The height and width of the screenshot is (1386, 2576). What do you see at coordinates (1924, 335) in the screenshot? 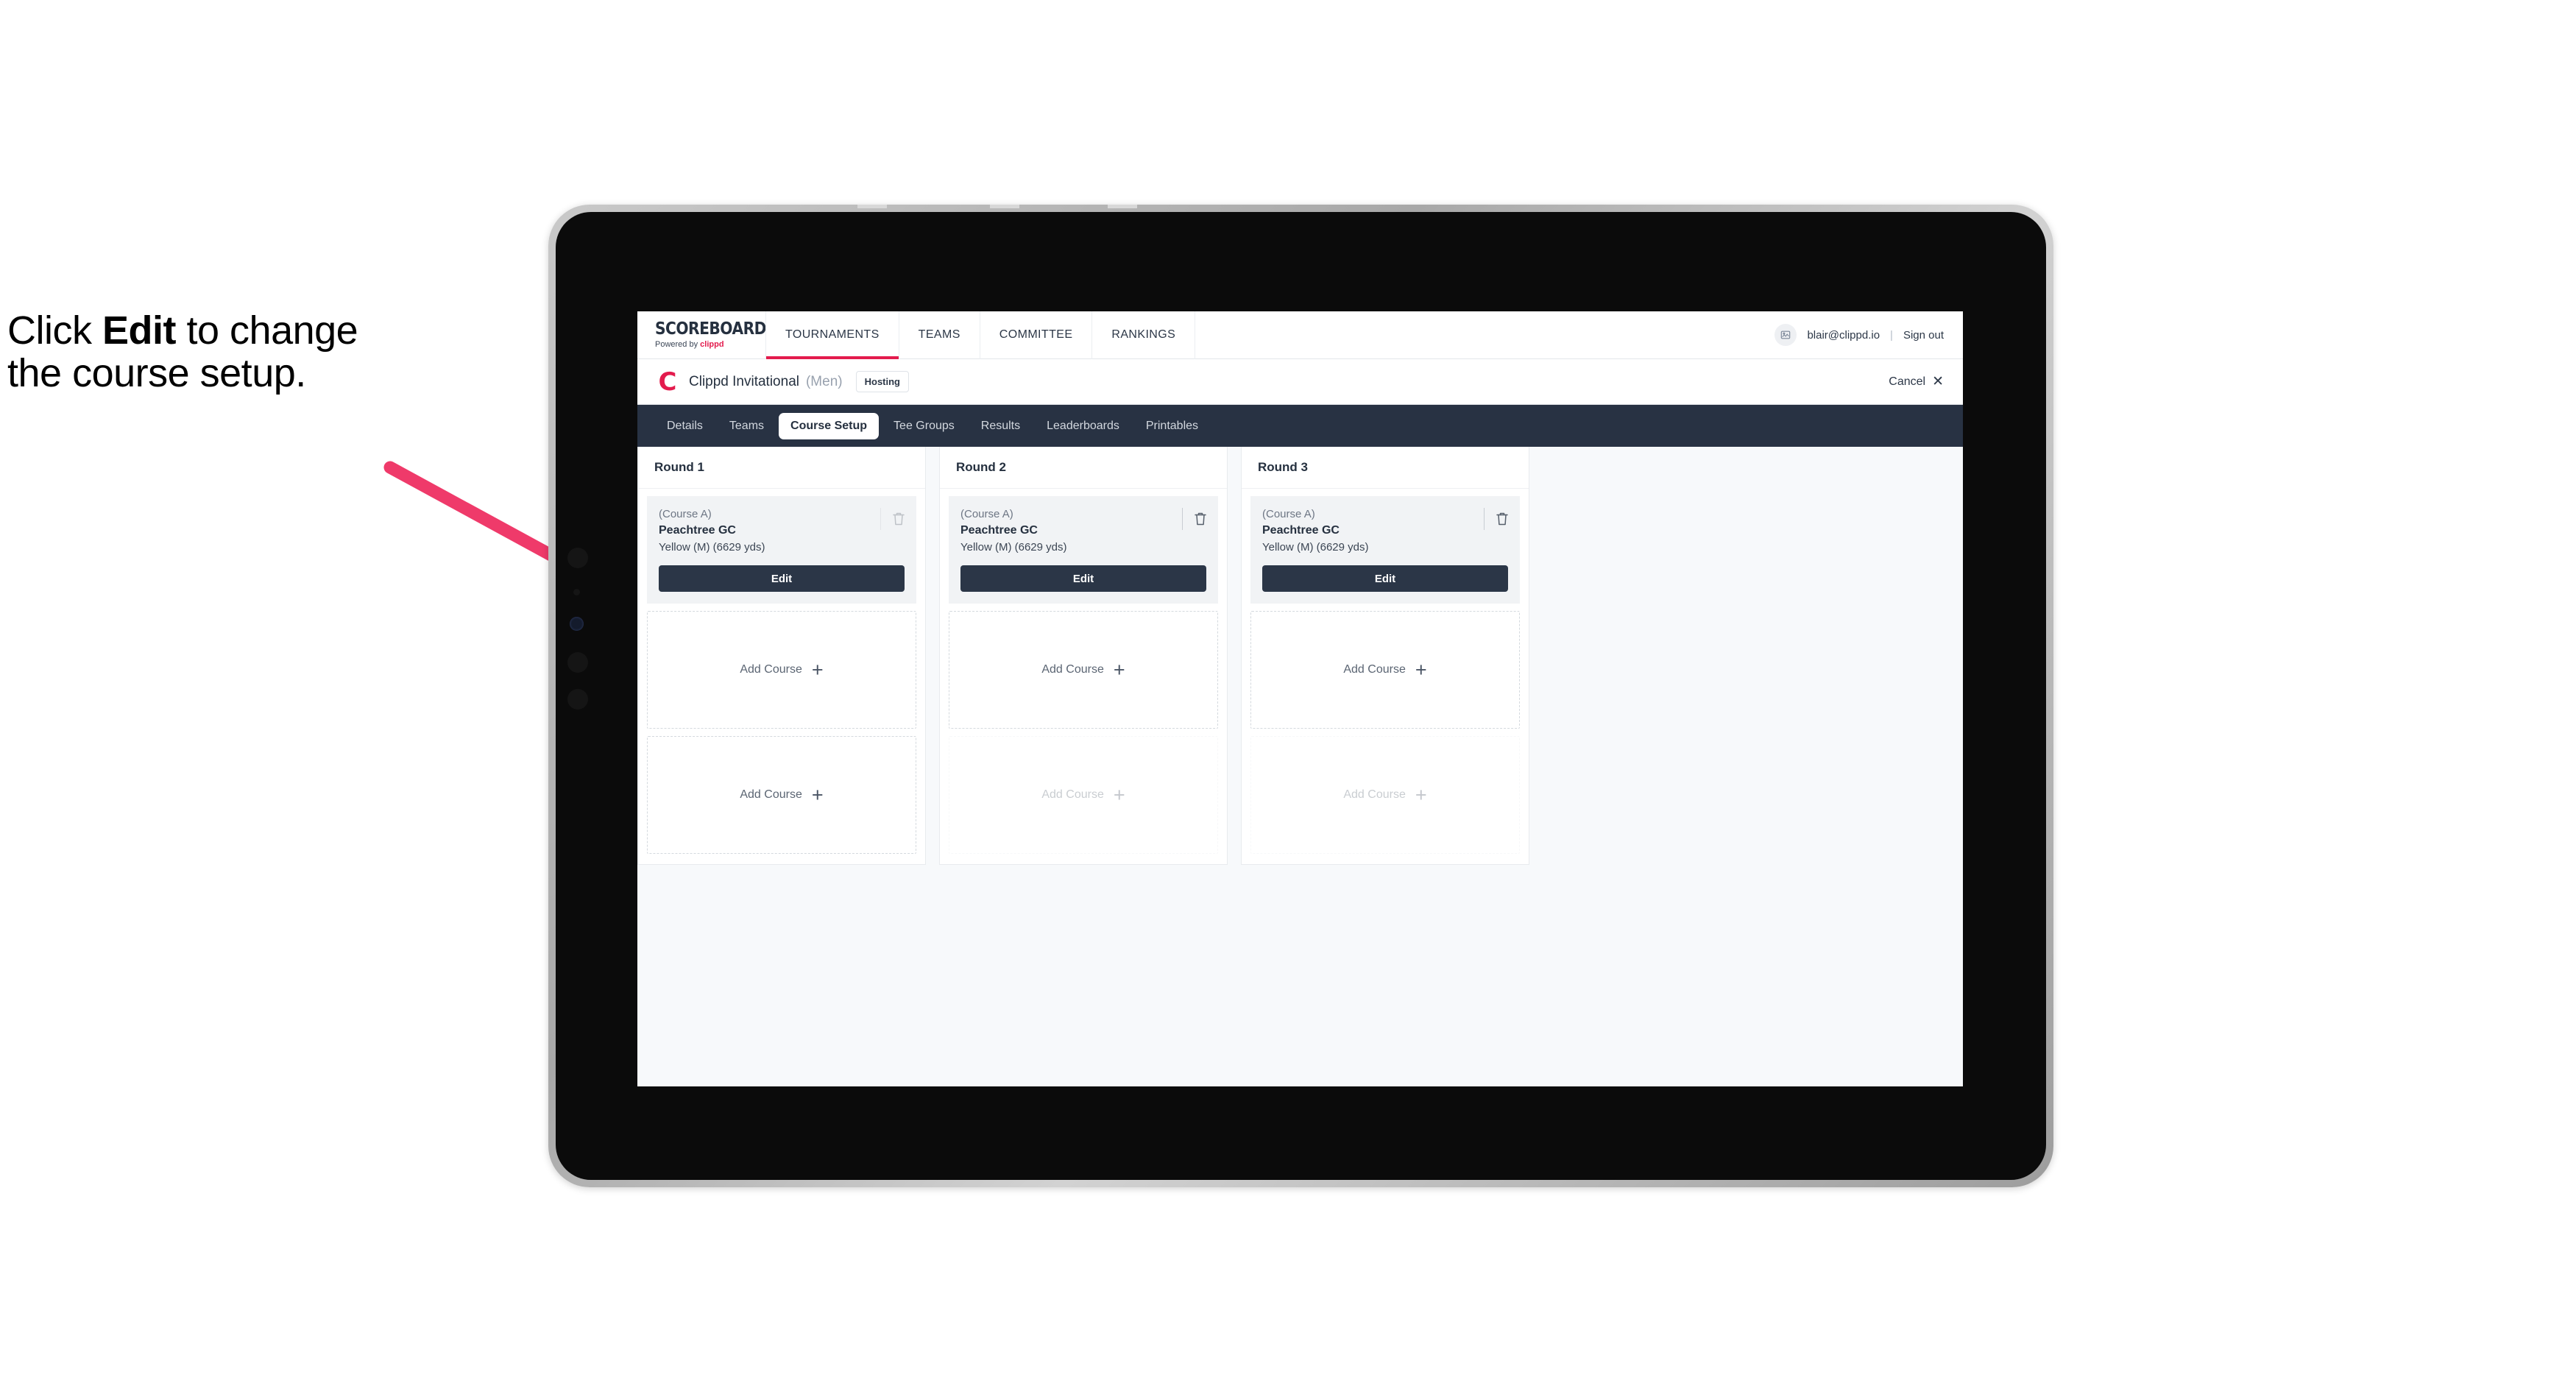
I see `sign-out-link: Sign out` at bounding box center [1924, 335].